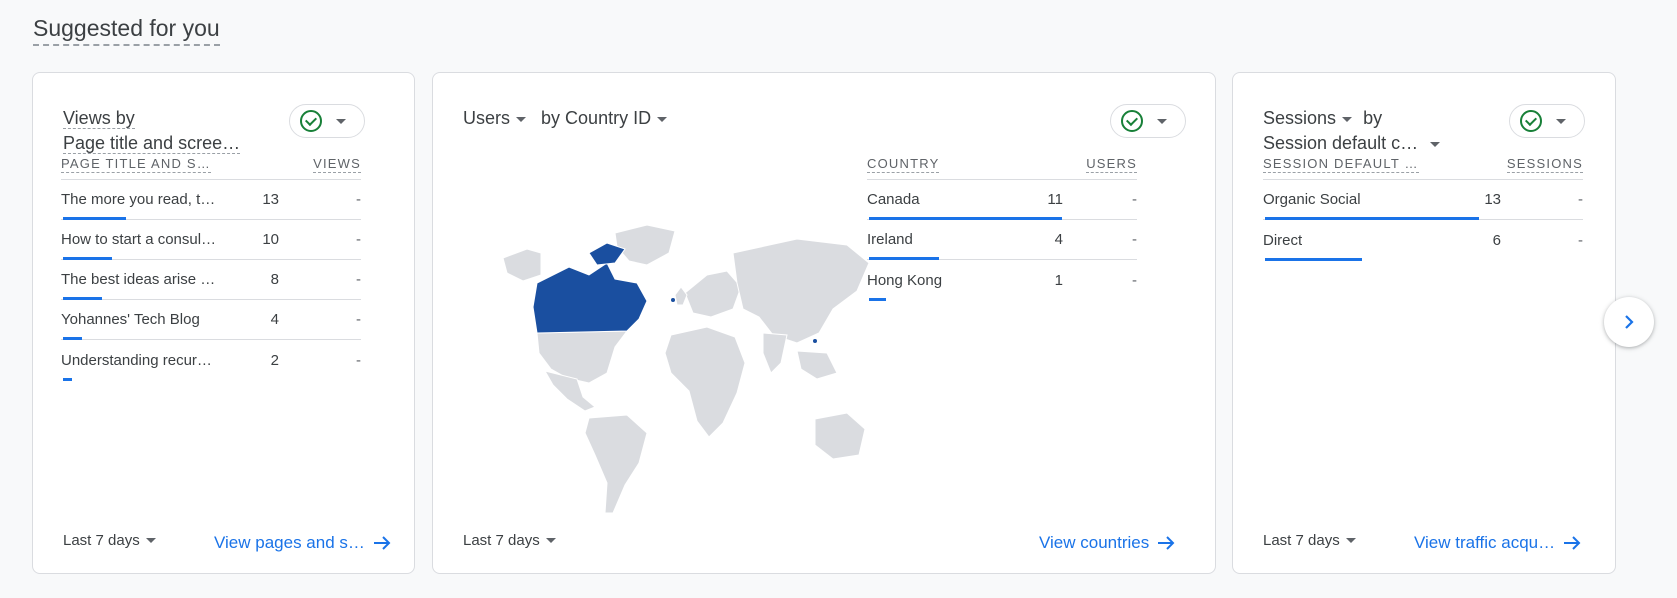 The width and height of the screenshot is (1677, 598). Describe the element at coordinates (270, 239) in the screenshot. I see `row-value: 10` at that location.